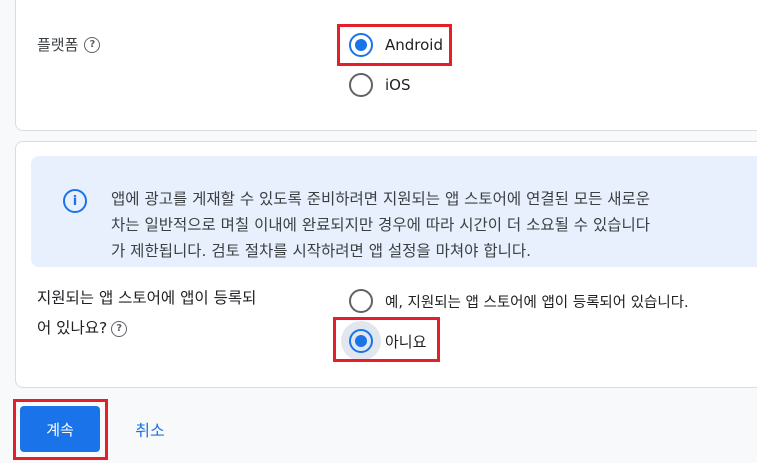  What do you see at coordinates (72, 328) in the screenshot?
I see `store-question-line-2: 어 있나요?` at bounding box center [72, 328].